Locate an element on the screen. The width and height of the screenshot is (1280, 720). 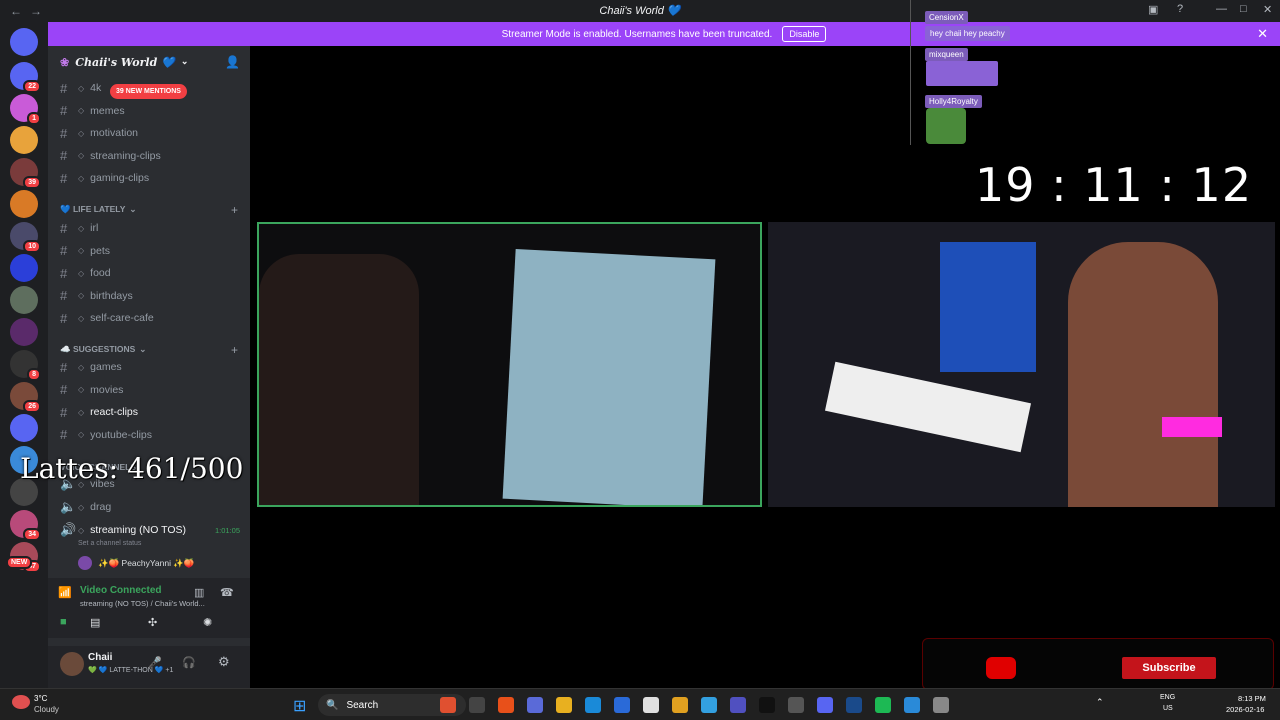
lattes-goal: Lattes: 461/500 is located at coordinates (132, 468).